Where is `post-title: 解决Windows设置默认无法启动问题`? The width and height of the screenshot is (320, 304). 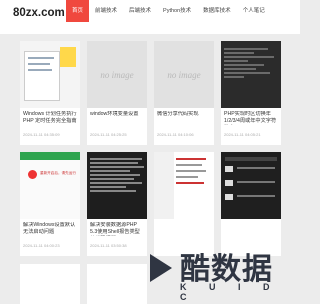
post-title: 解决Windows设置默认无法启动问题 is located at coordinates (50, 229).